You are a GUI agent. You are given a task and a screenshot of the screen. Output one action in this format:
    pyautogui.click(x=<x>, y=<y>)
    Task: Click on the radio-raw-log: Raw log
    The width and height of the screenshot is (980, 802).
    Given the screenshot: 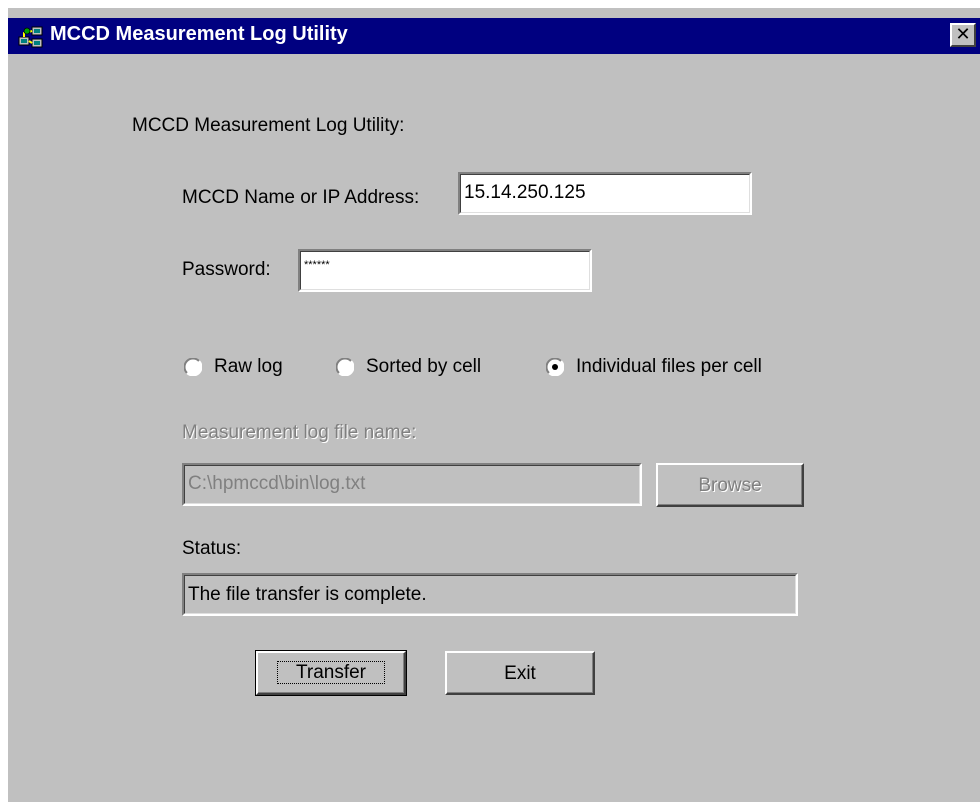 What is the action you would take?
    pyautogui.click(x=249, y=368)
    